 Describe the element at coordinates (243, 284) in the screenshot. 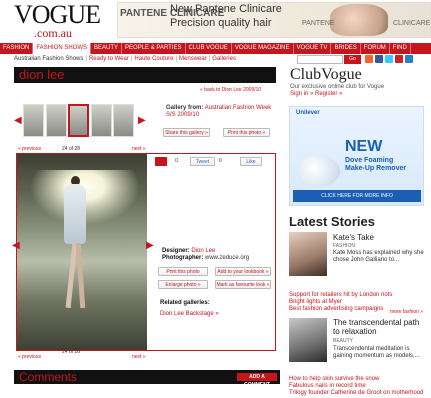

I see `mark-favourite-button: Mark as favourite look »` at that location.